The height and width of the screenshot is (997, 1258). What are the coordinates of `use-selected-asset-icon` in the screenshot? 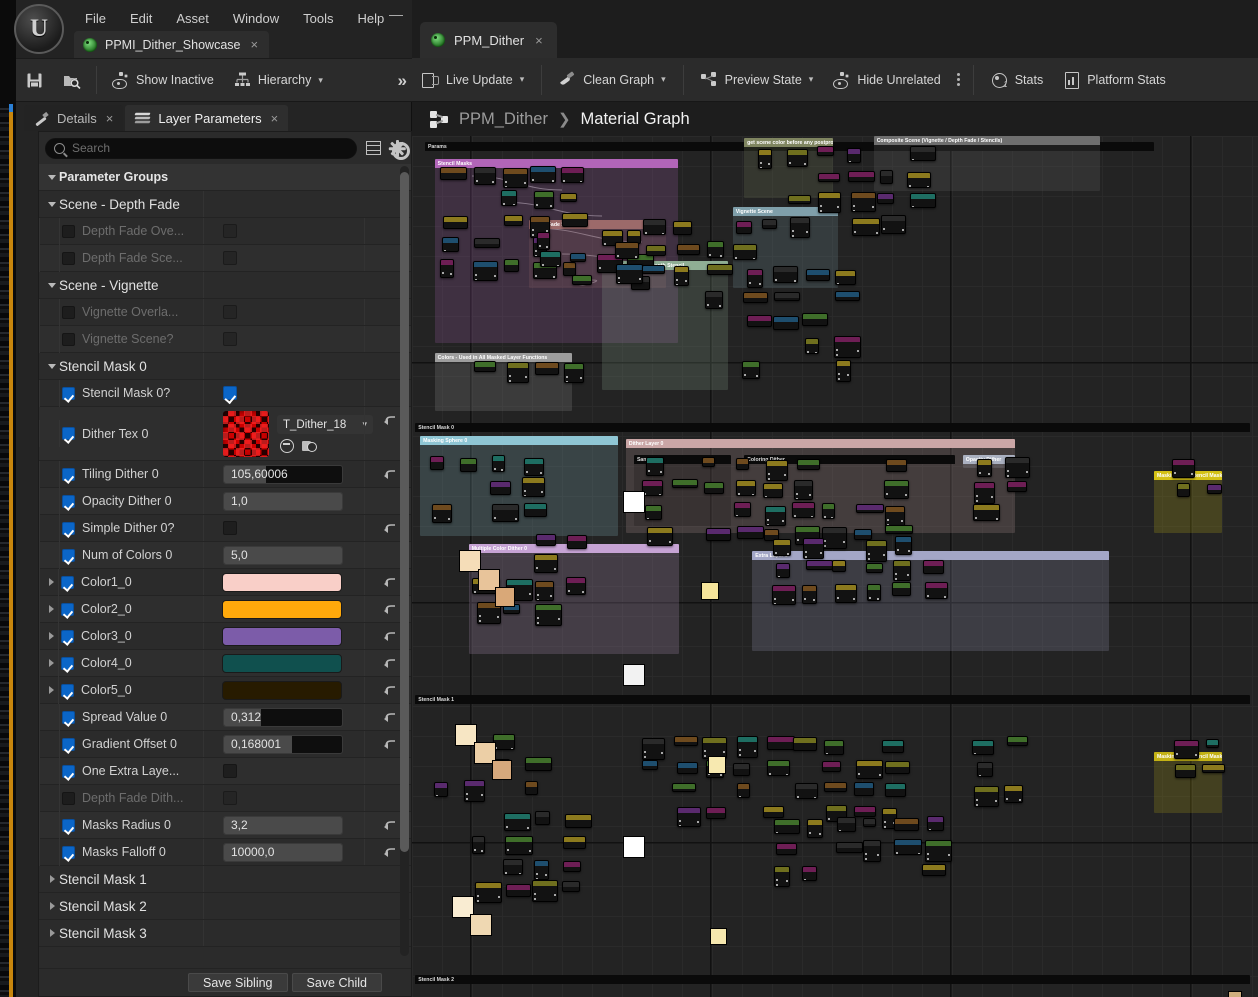 It's located at (286, 445).